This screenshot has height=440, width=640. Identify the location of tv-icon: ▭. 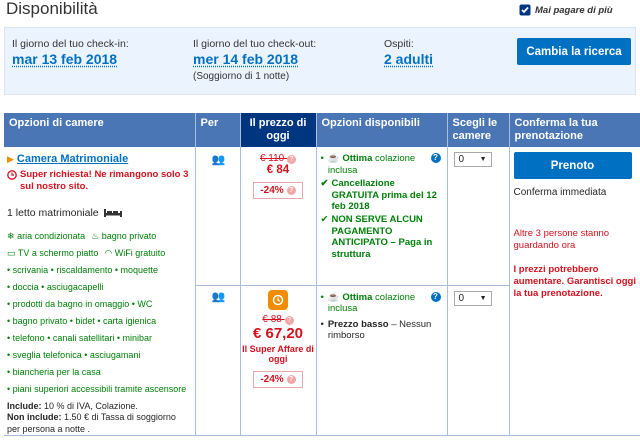
(11, 253).